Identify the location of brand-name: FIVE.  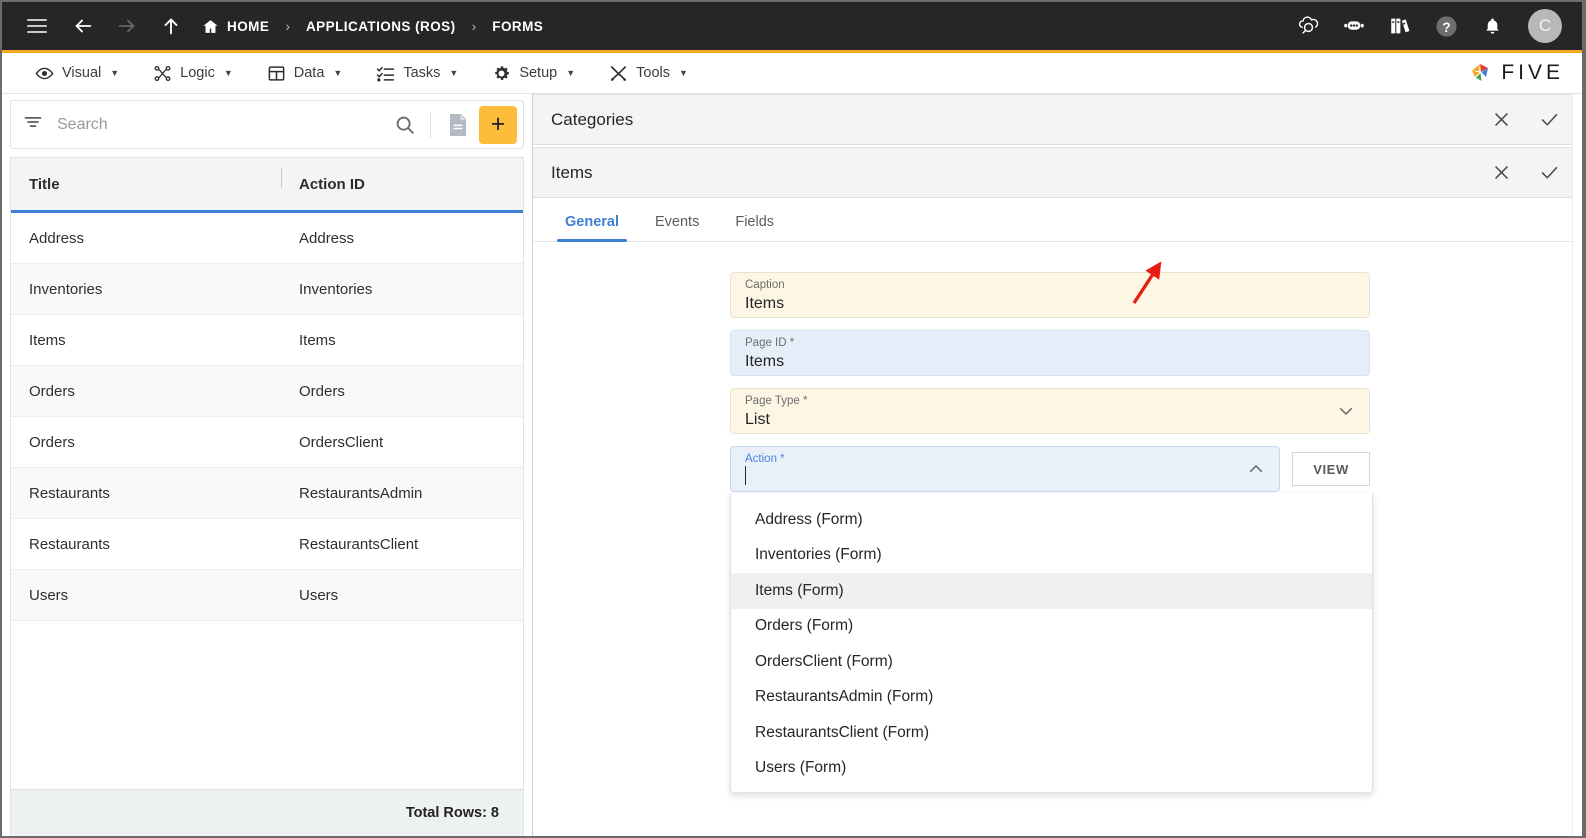
(1532, 72).